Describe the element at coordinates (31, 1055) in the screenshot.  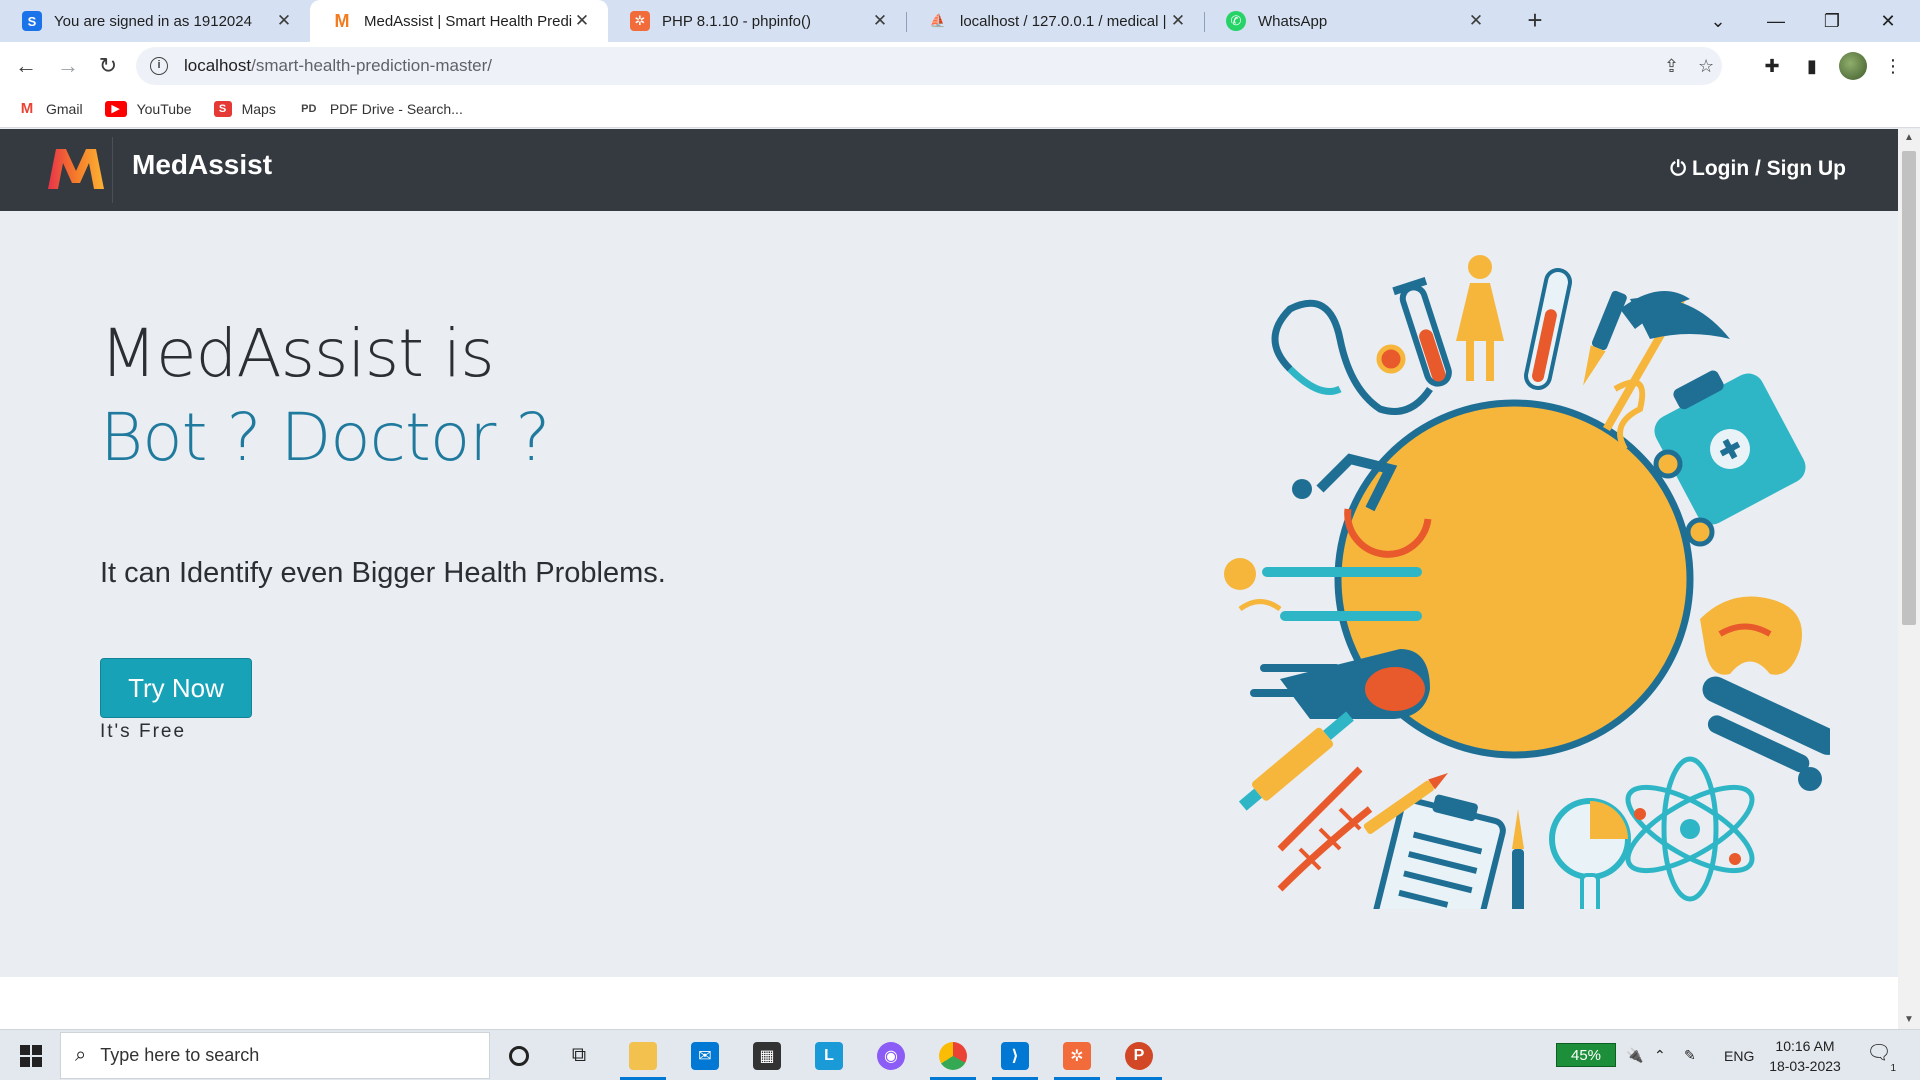
I see `windows-start-icon` at that location.